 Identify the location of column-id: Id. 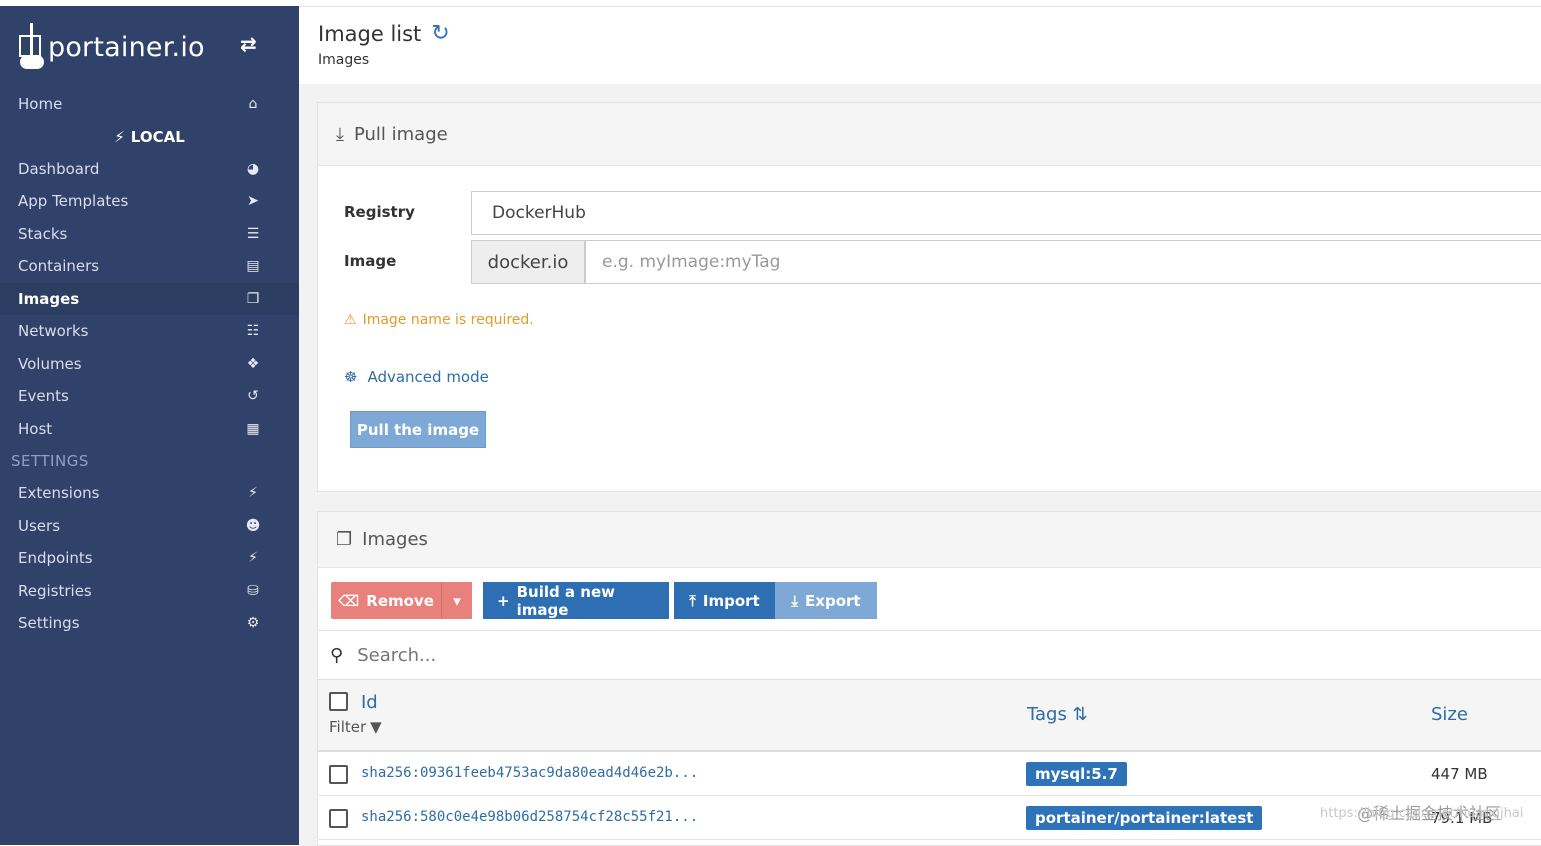
(369, 702).